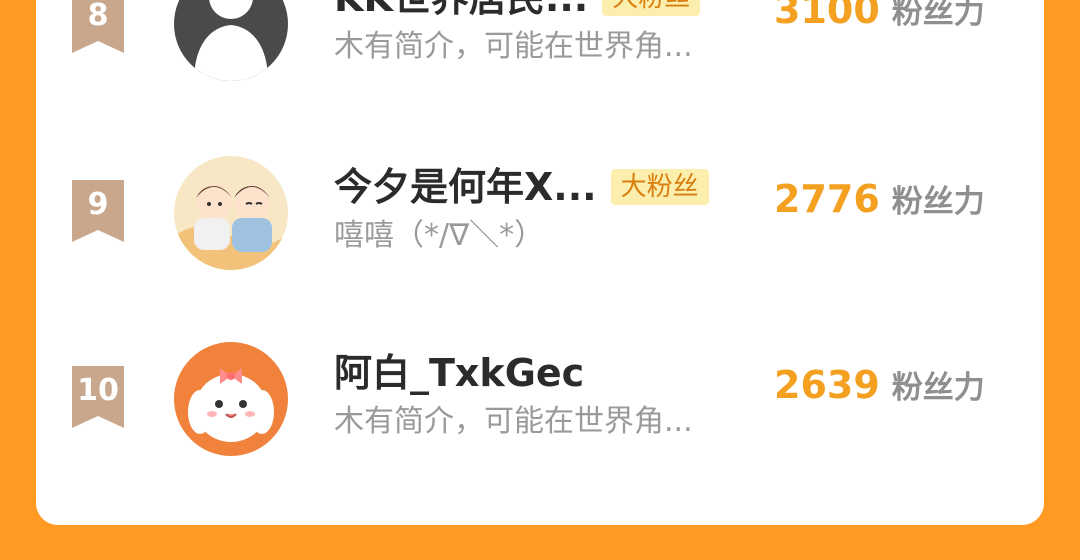 The width and height of the screenshot is (1080, 560). I want to click on rank-badge: 10, so click(98, 397).